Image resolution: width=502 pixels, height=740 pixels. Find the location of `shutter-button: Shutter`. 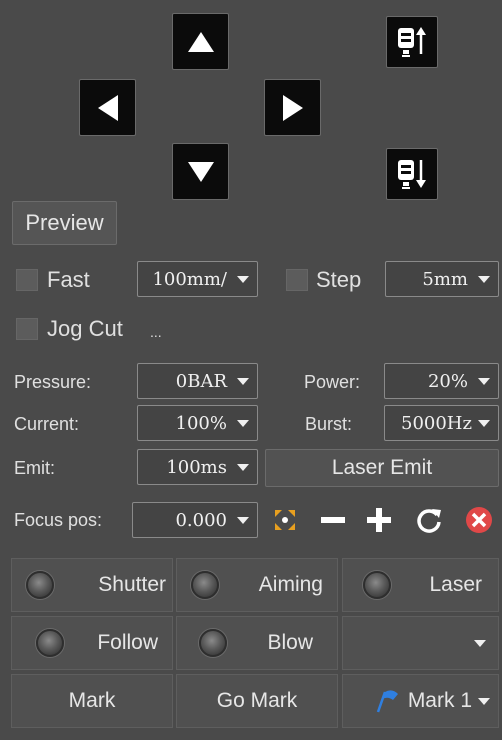

shutter-button: Shutter is located at coordinates (92, 585).